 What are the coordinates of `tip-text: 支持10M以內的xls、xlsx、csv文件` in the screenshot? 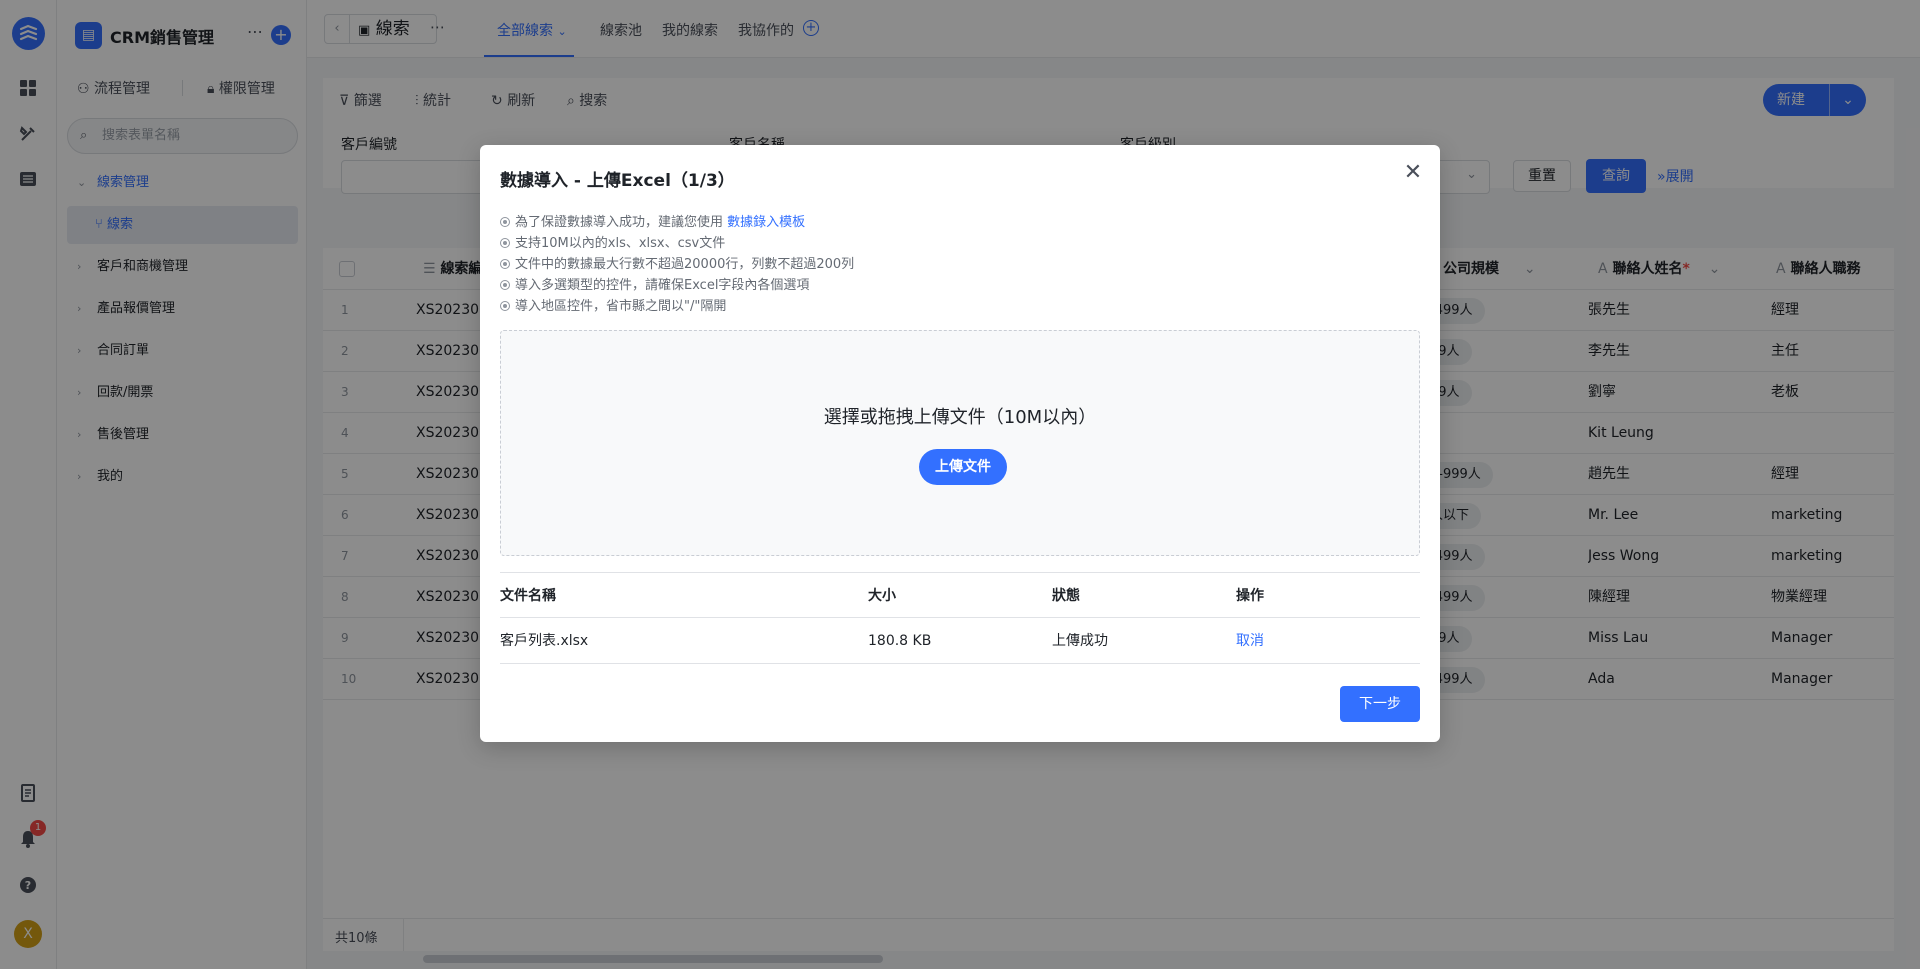 It's located at (620, 243).